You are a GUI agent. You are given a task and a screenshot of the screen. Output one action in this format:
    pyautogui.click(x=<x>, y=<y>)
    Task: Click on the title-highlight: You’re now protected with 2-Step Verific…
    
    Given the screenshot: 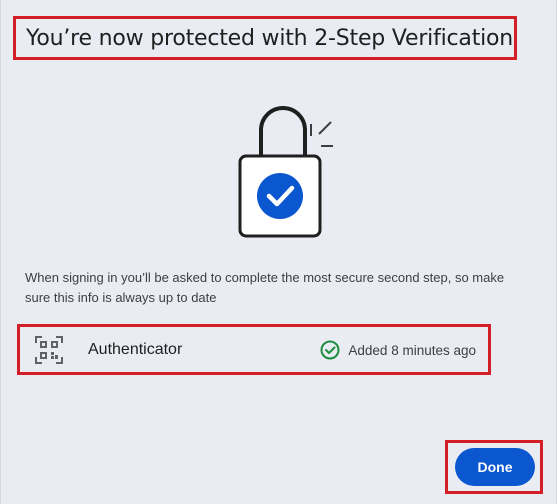 What is the action you would take?
    pyautogui.click(x=265, y=38)
    